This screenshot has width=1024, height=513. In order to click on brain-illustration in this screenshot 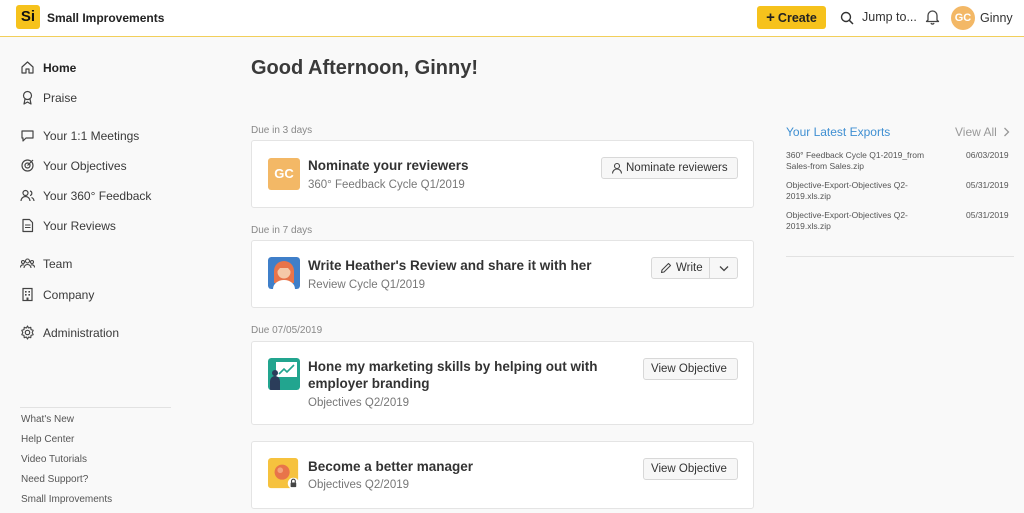, I will do `click(284, 474)`.